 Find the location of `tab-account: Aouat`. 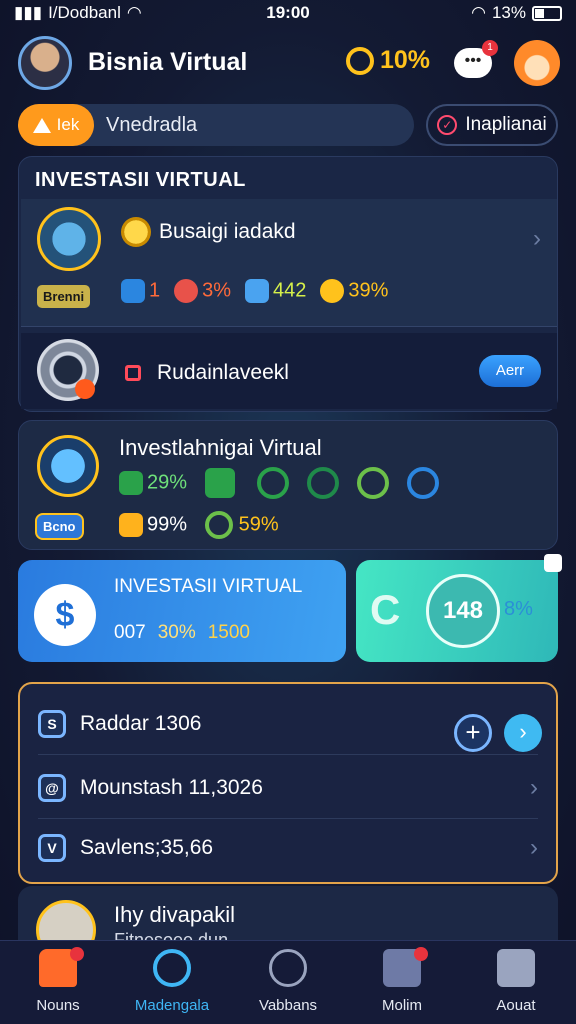

tab-account: Aouat is located at coordinates (516, 985).